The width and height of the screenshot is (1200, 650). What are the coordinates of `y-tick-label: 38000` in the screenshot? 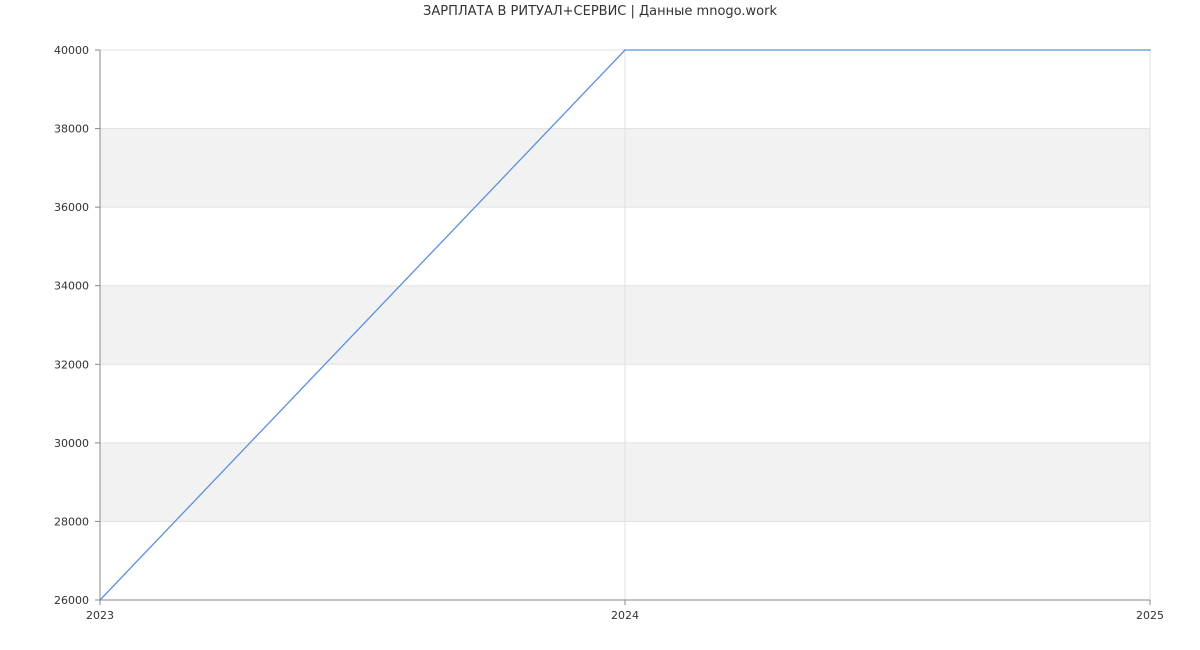 It's located at (71, 129).